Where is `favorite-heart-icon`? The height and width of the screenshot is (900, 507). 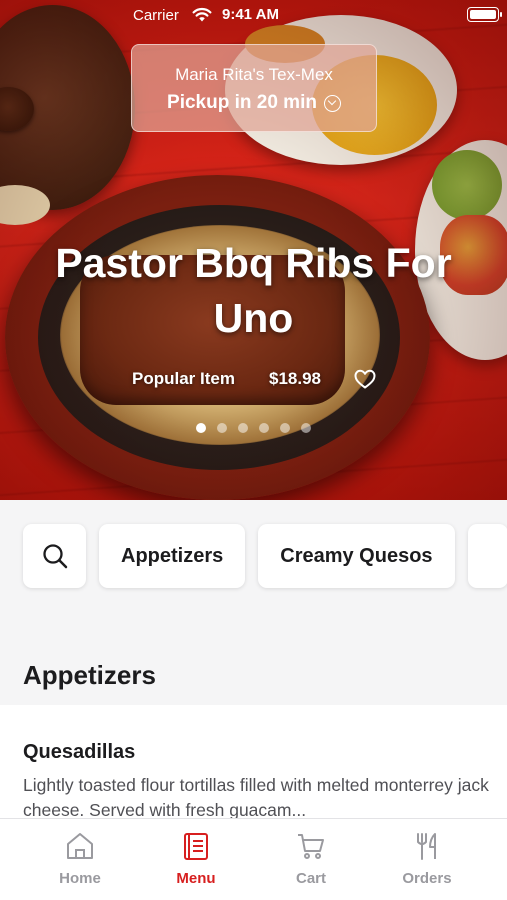
favorite-heart-icon is located at coordinates (365, 379).